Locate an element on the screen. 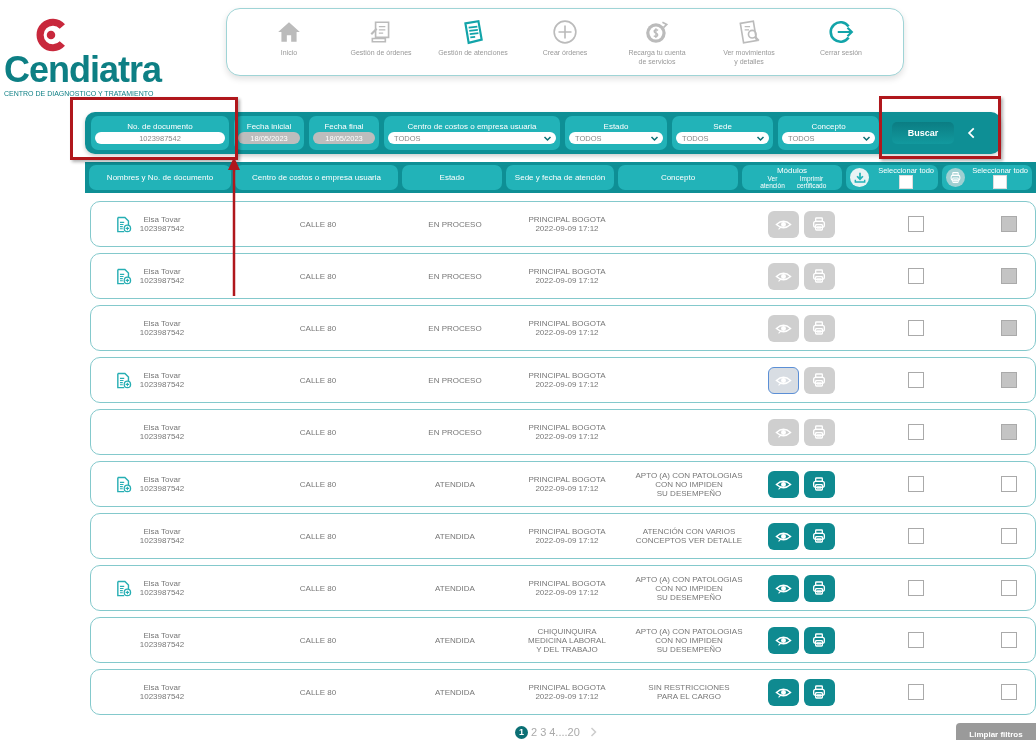 Image resolution: width=1036 pixels, height=740 pixels. concept-cell: SIN RESTRICCIONES PARA EL CARGO is located at coordinates (689, 692).